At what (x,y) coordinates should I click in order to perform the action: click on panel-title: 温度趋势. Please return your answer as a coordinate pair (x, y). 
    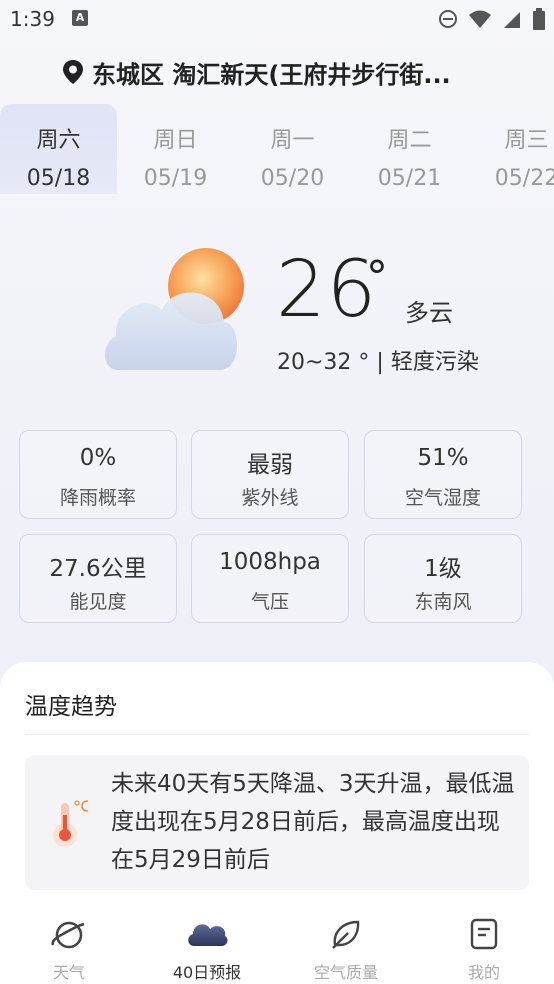
    Looking at the image, I should click on (71, 707).